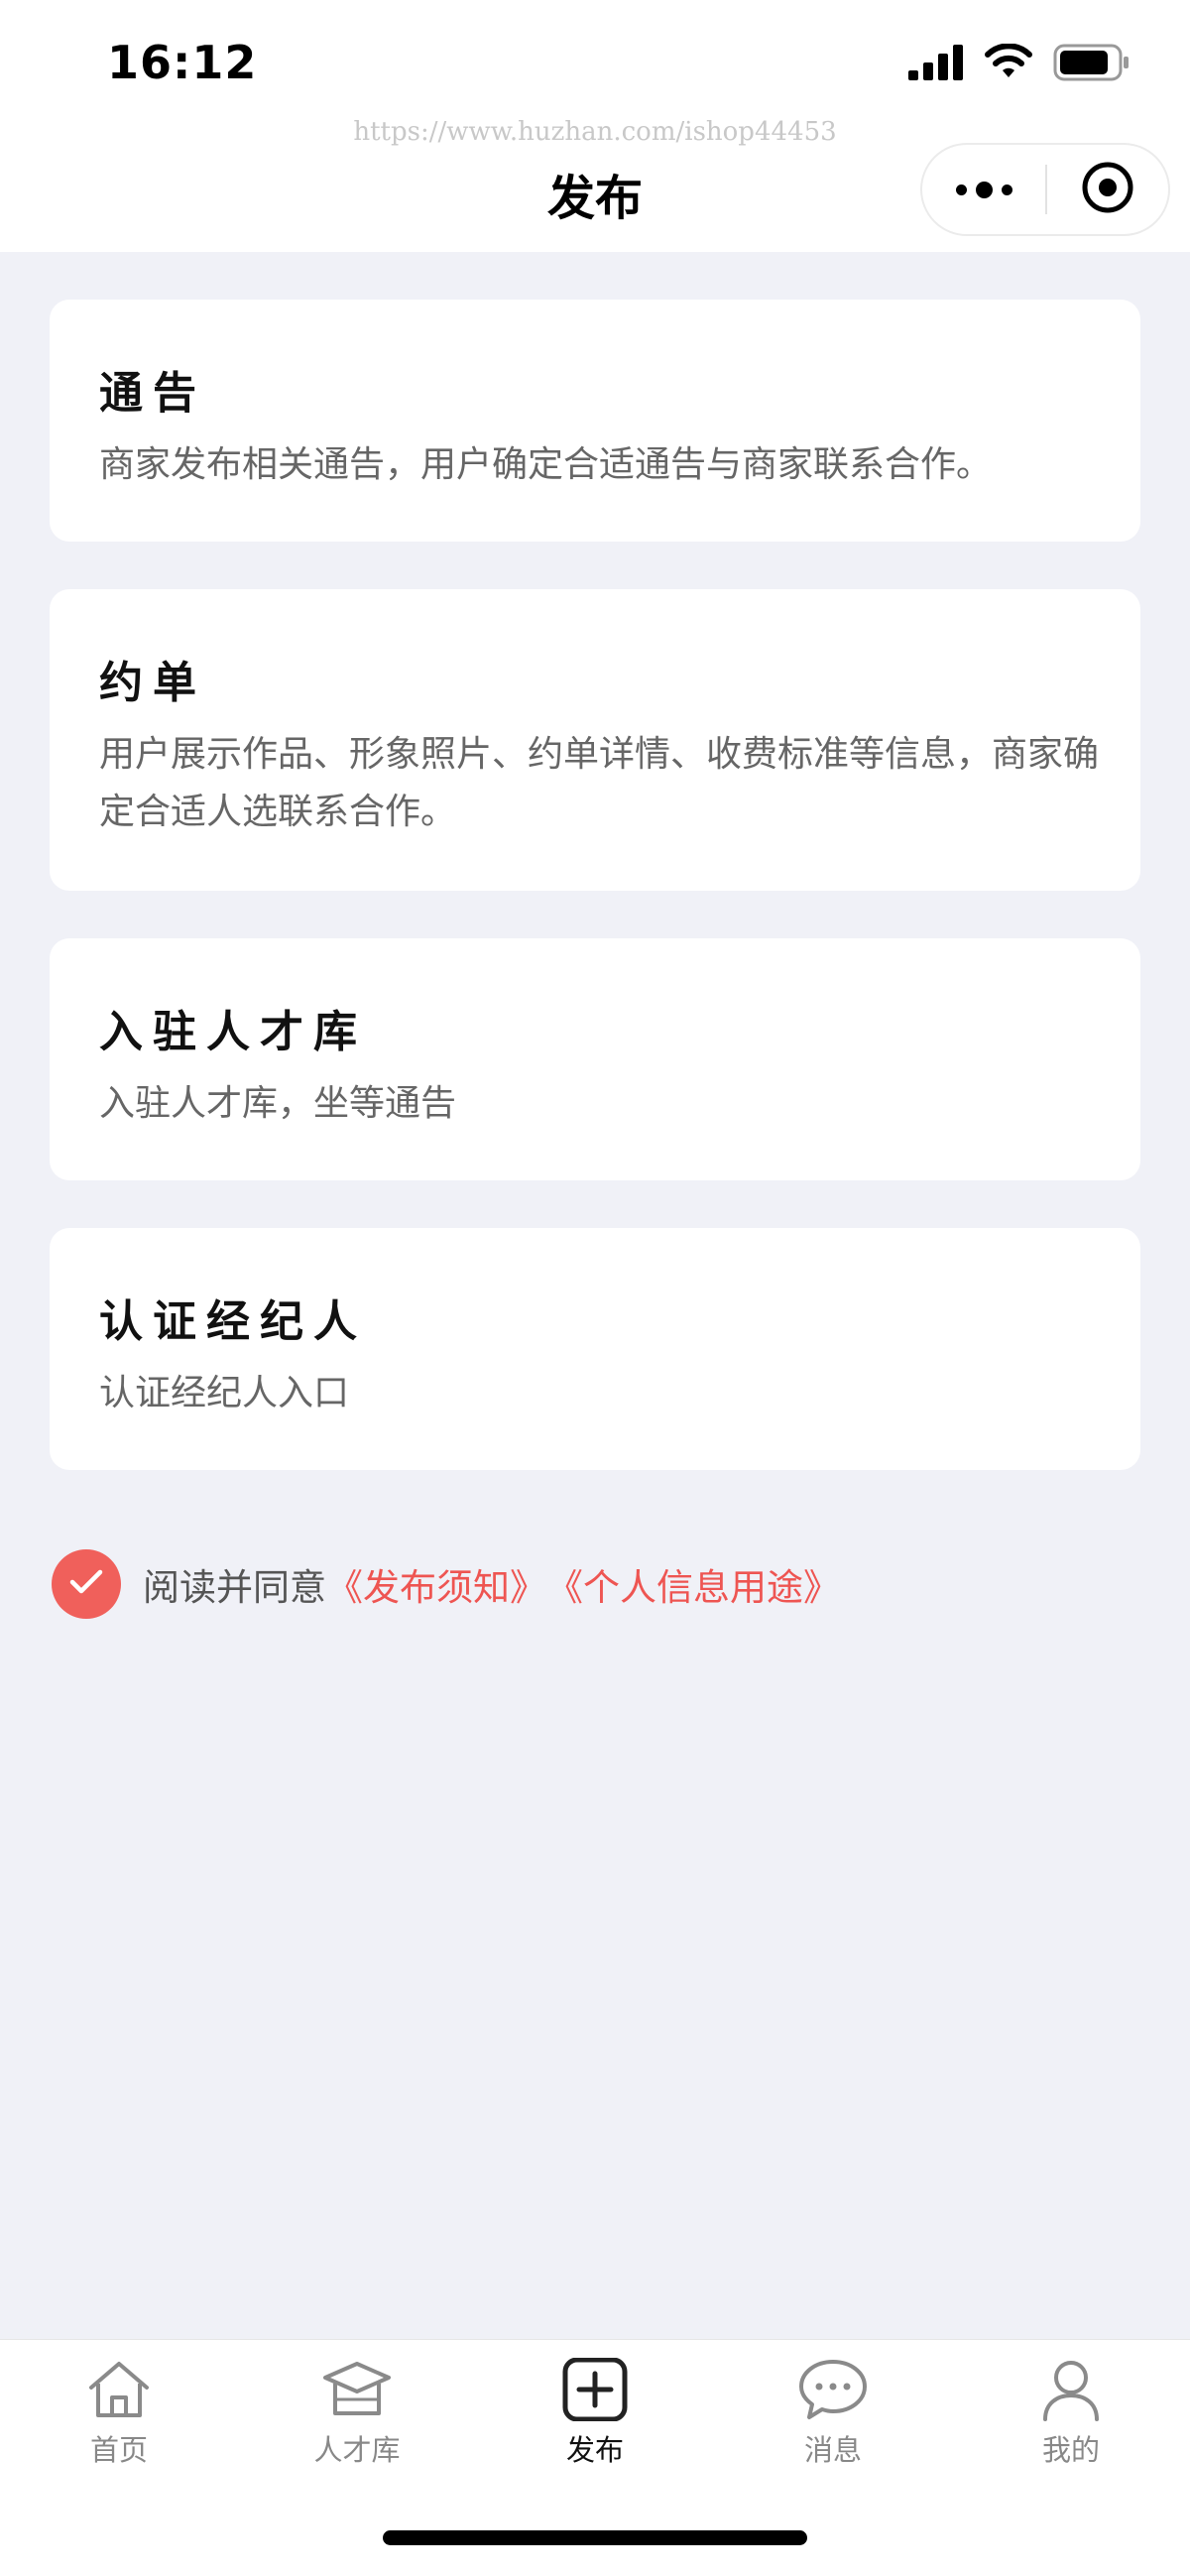 The width and height of the screenshot is (1190, 2576). What do you see at coordinates (119, 2432) in the screenshot?
I see `tab-home: 首页` at bounding box center [119, 2432].